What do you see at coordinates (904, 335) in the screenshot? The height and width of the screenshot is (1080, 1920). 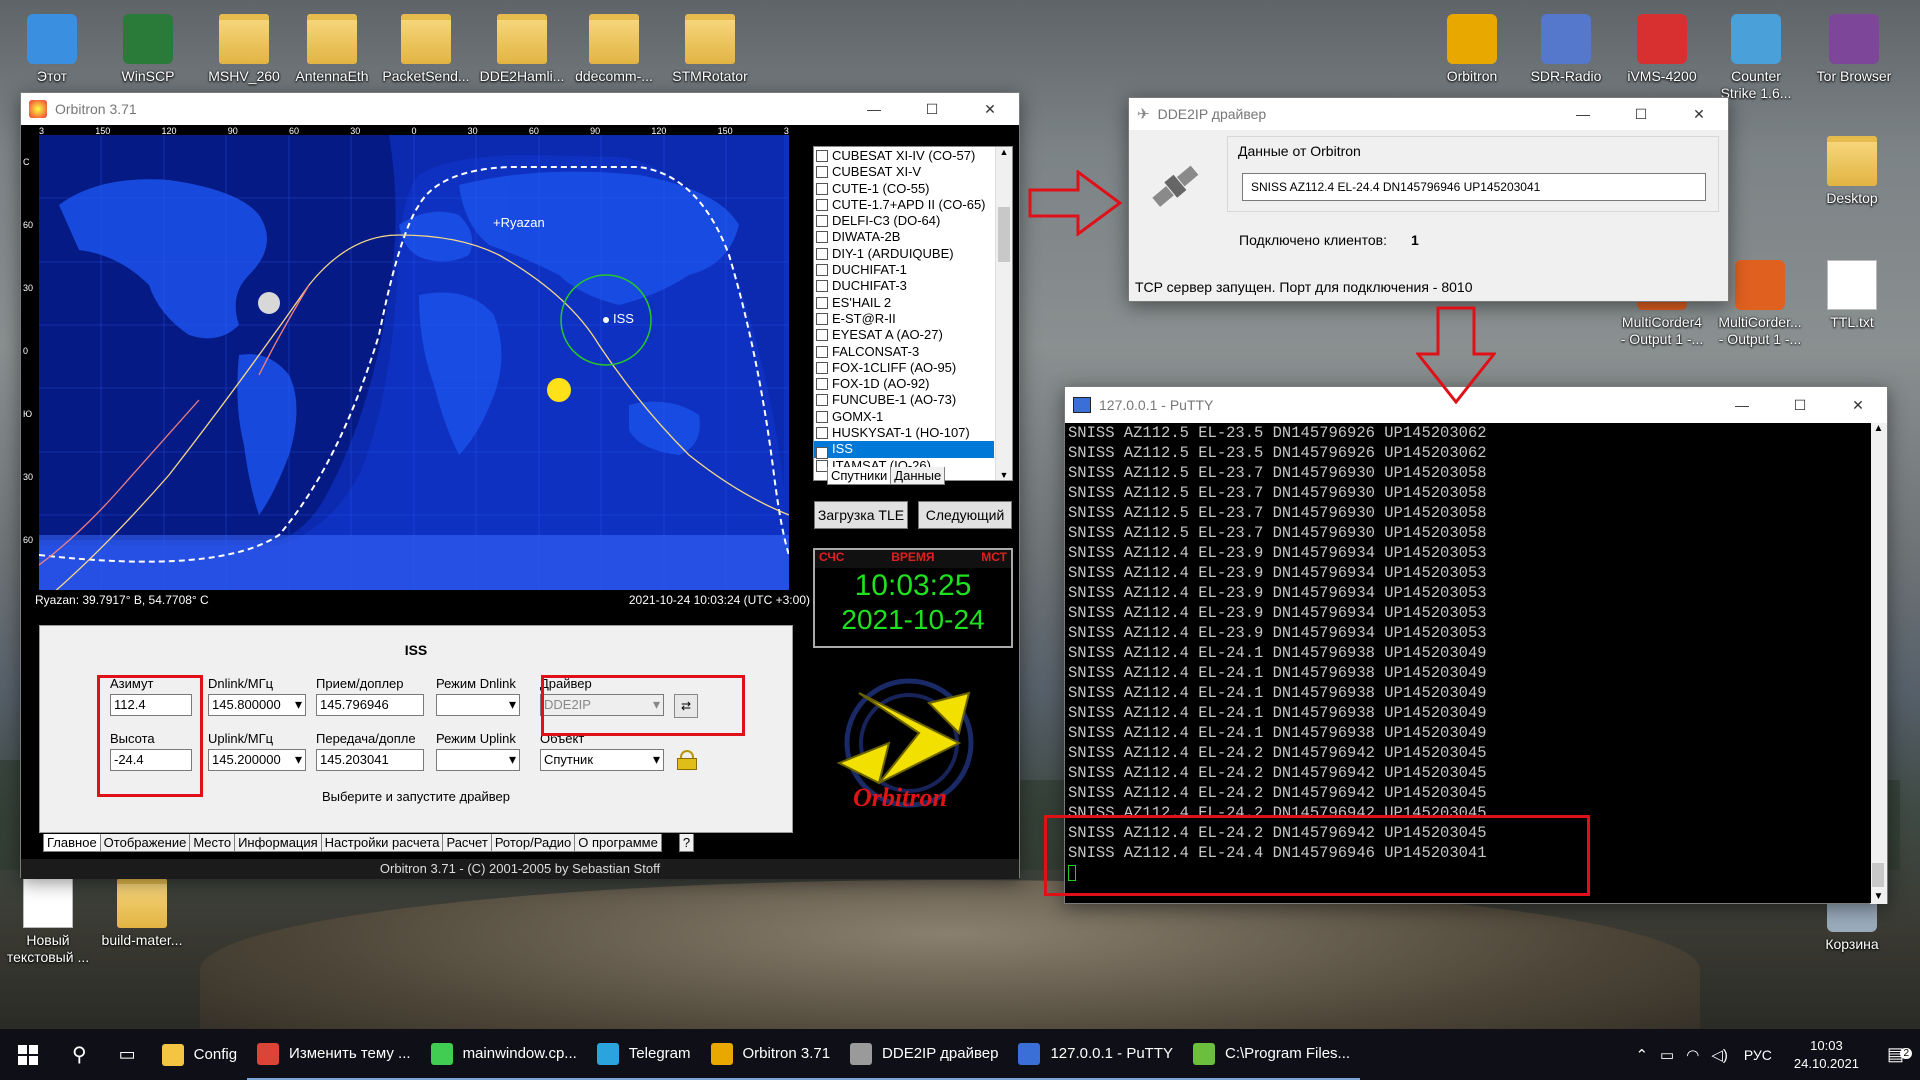 I see `satellite-item: EYESAT A (AO-27)` at bounding box center [904, 335].